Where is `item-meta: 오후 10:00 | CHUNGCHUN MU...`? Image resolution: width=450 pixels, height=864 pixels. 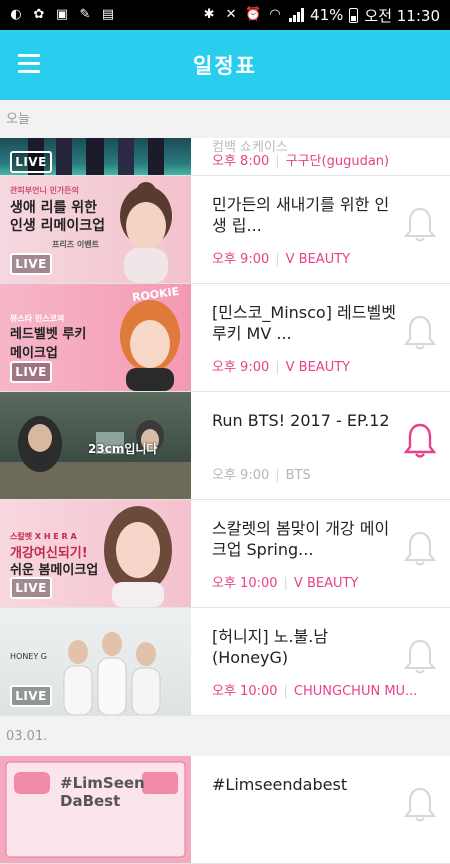 item-meta: 오후 10:00 | CHUNGCHUN MU... is located at coordinates (315, 691).